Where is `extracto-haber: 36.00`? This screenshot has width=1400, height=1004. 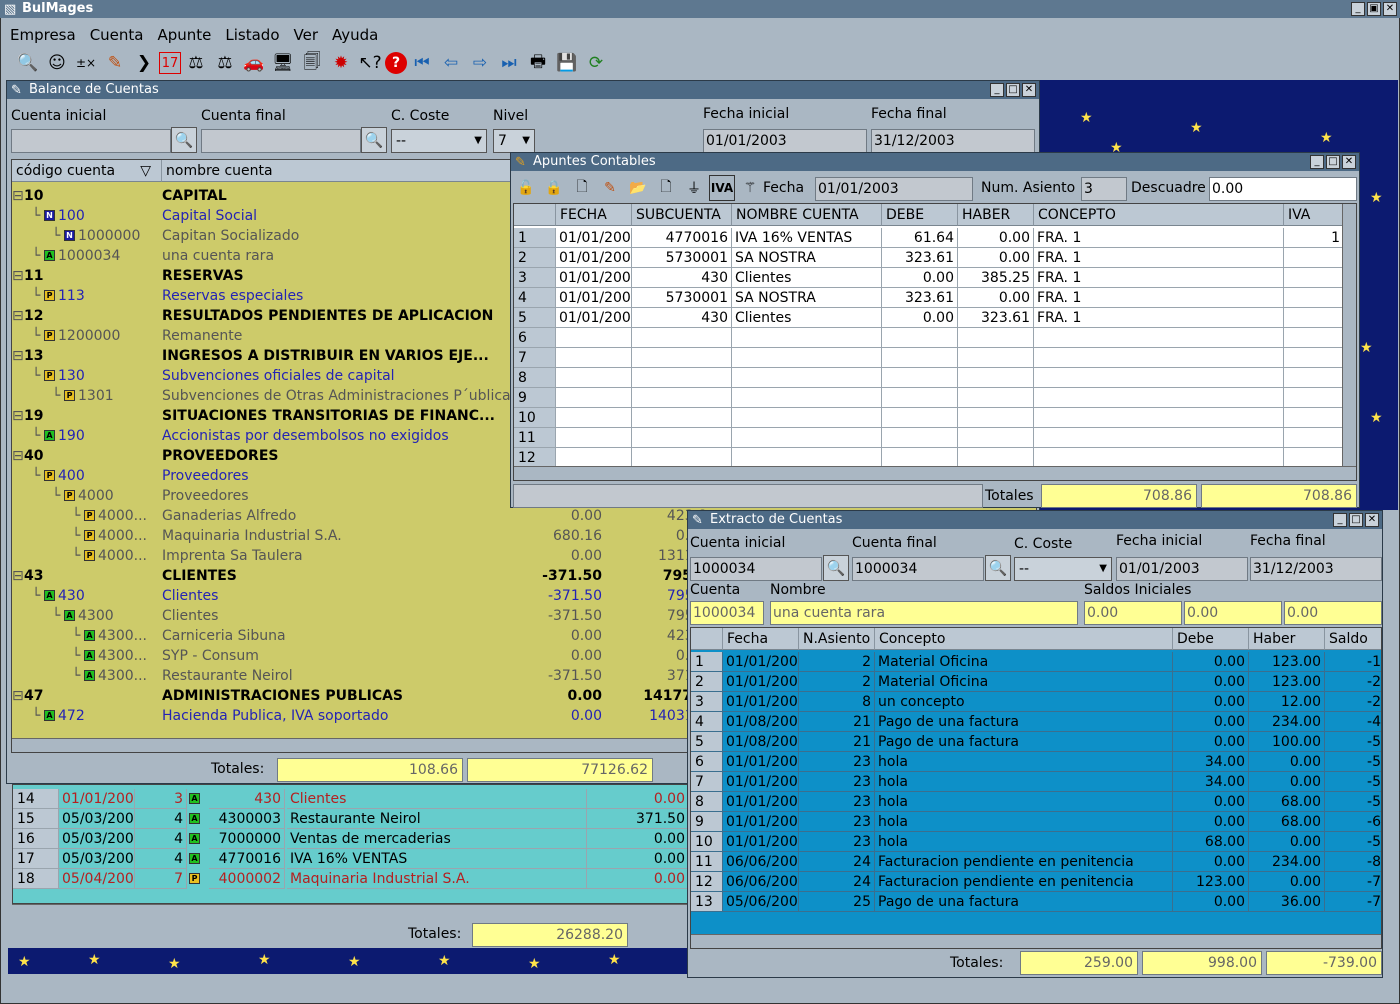
extracto-haber: 36.00 is located at coordinates (1287, 902).